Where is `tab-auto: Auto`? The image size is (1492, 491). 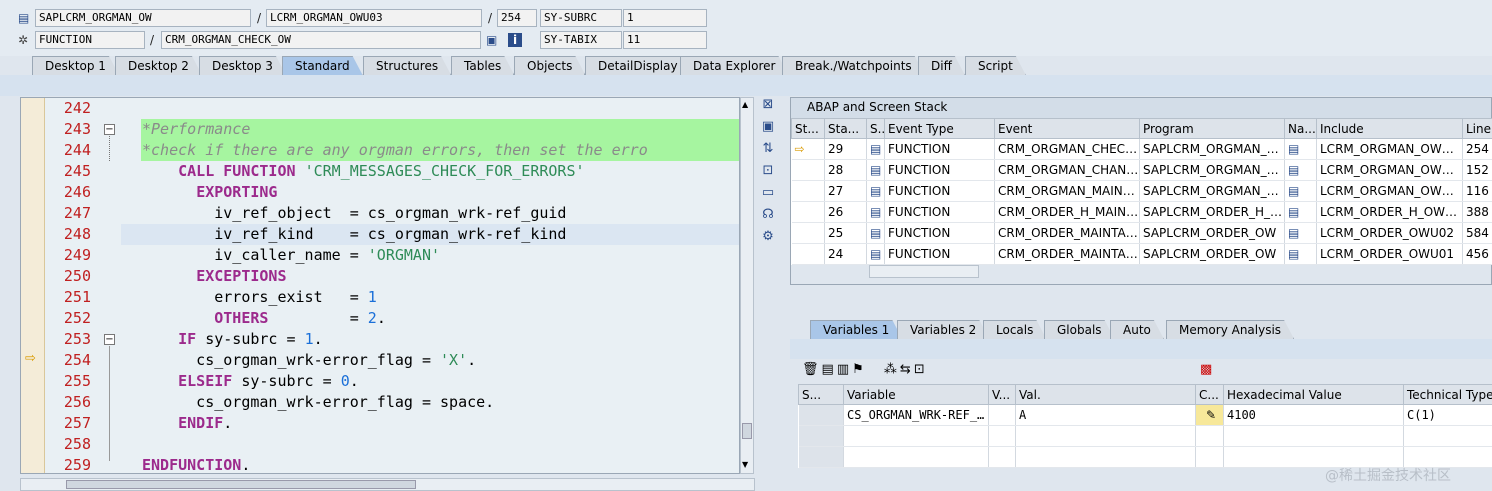 tab-auto: Auto is located at coordinates (1137, 329).